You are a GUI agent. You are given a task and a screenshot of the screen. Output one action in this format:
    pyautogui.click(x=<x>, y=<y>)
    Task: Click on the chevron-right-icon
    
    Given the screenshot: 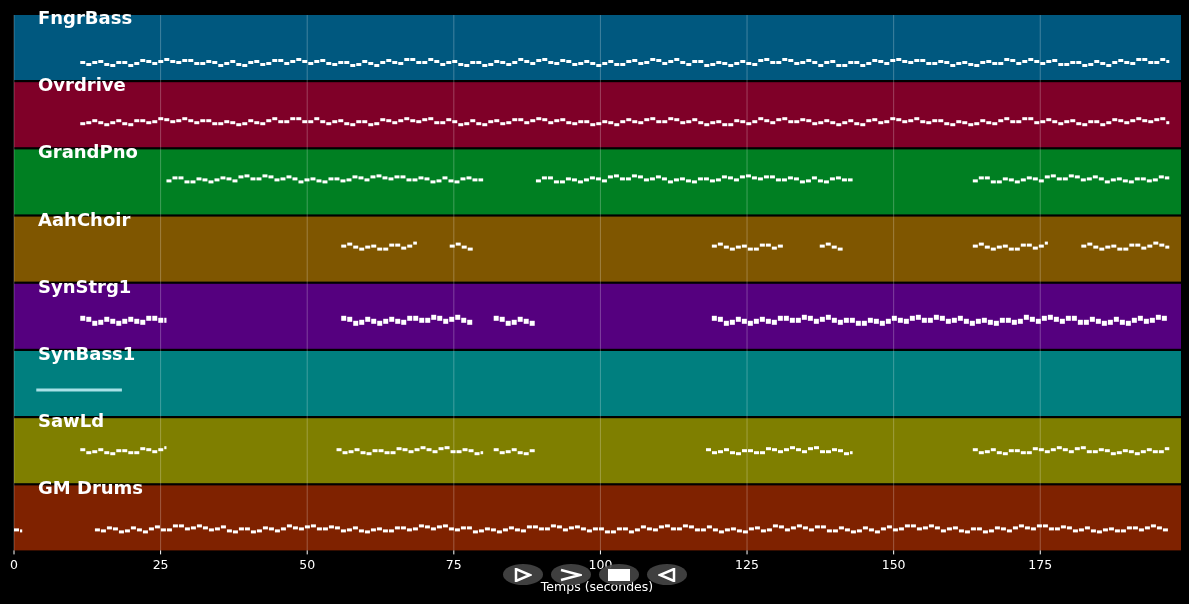 What is the action you would take?
    pyautogui.click(x=571, y=574)
    